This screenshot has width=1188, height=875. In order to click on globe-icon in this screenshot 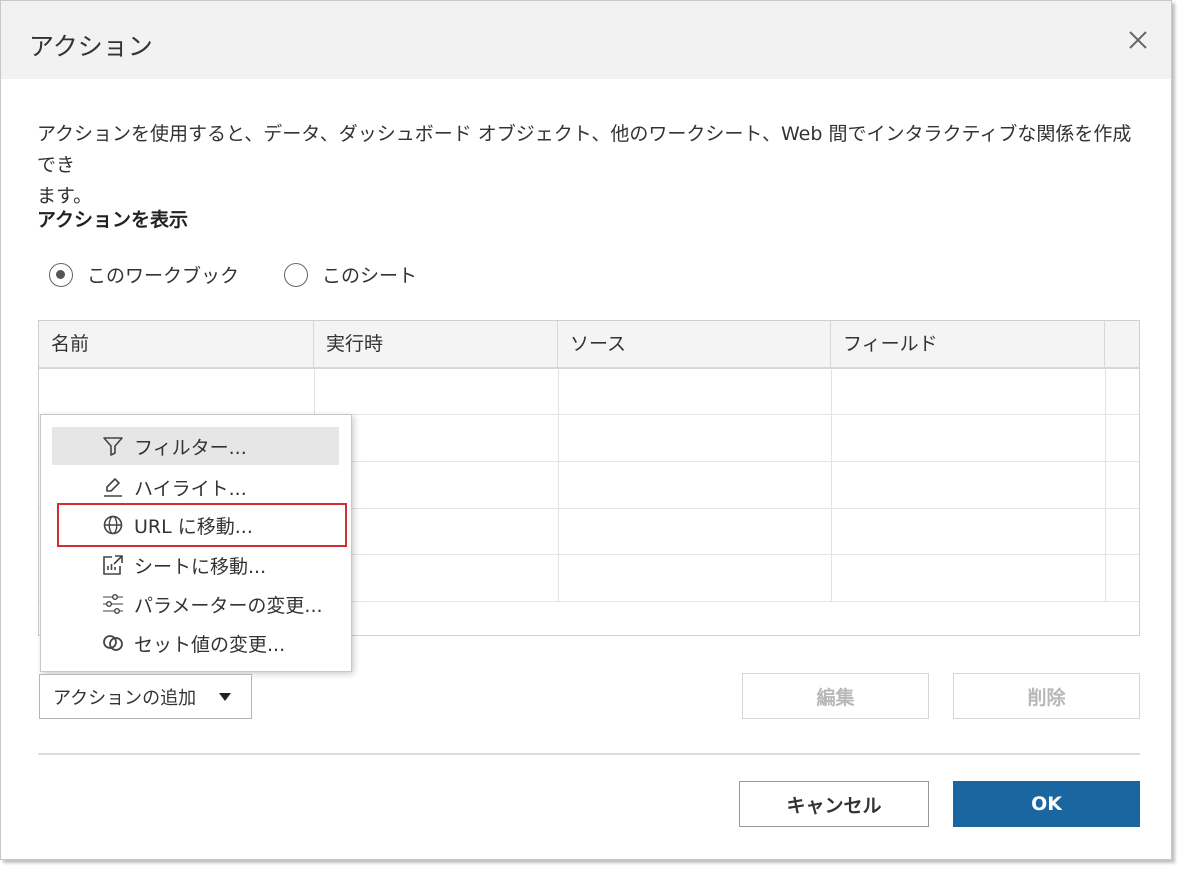, I will do `click(113, 525)`.